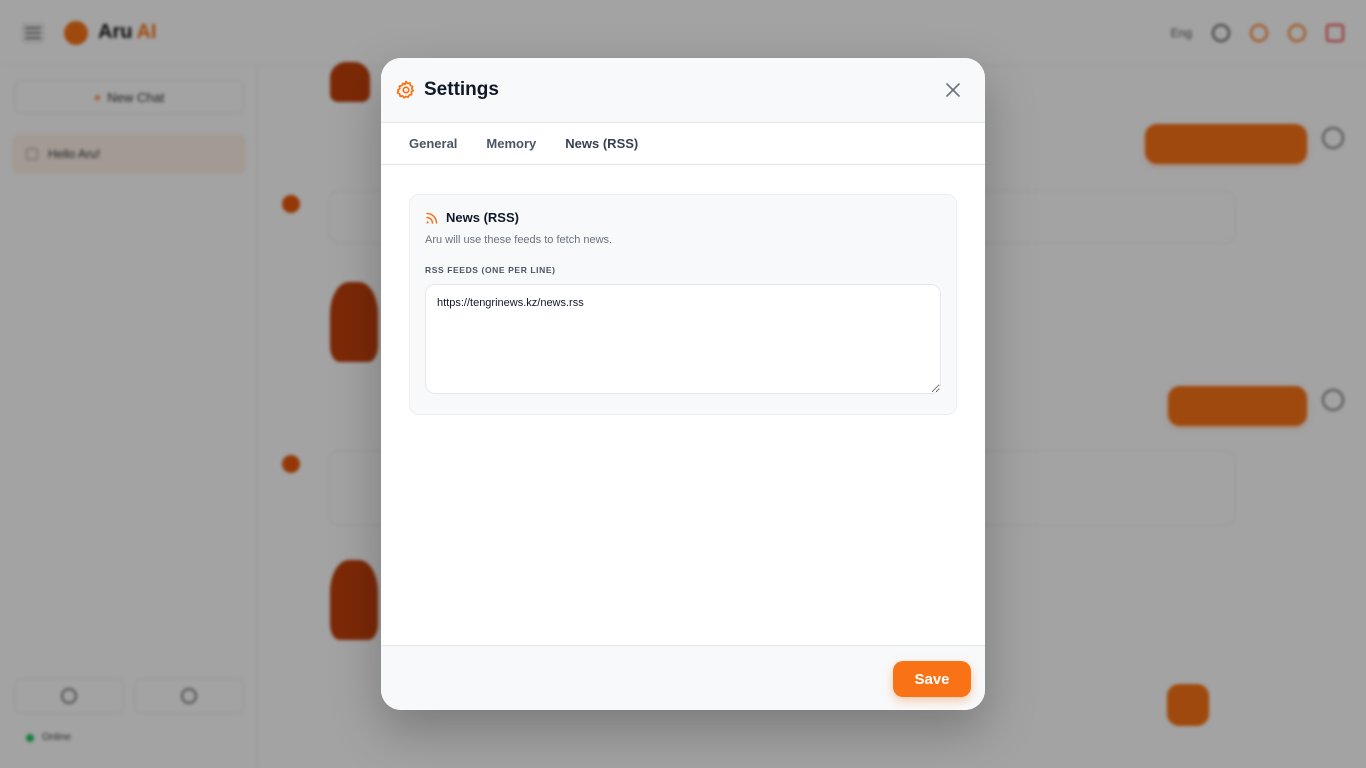 The height and width of the screenshot is (768, 1366). Describe the element at coordinates (433, 143) in the screenshot. I see `tab-general: General` at that location.